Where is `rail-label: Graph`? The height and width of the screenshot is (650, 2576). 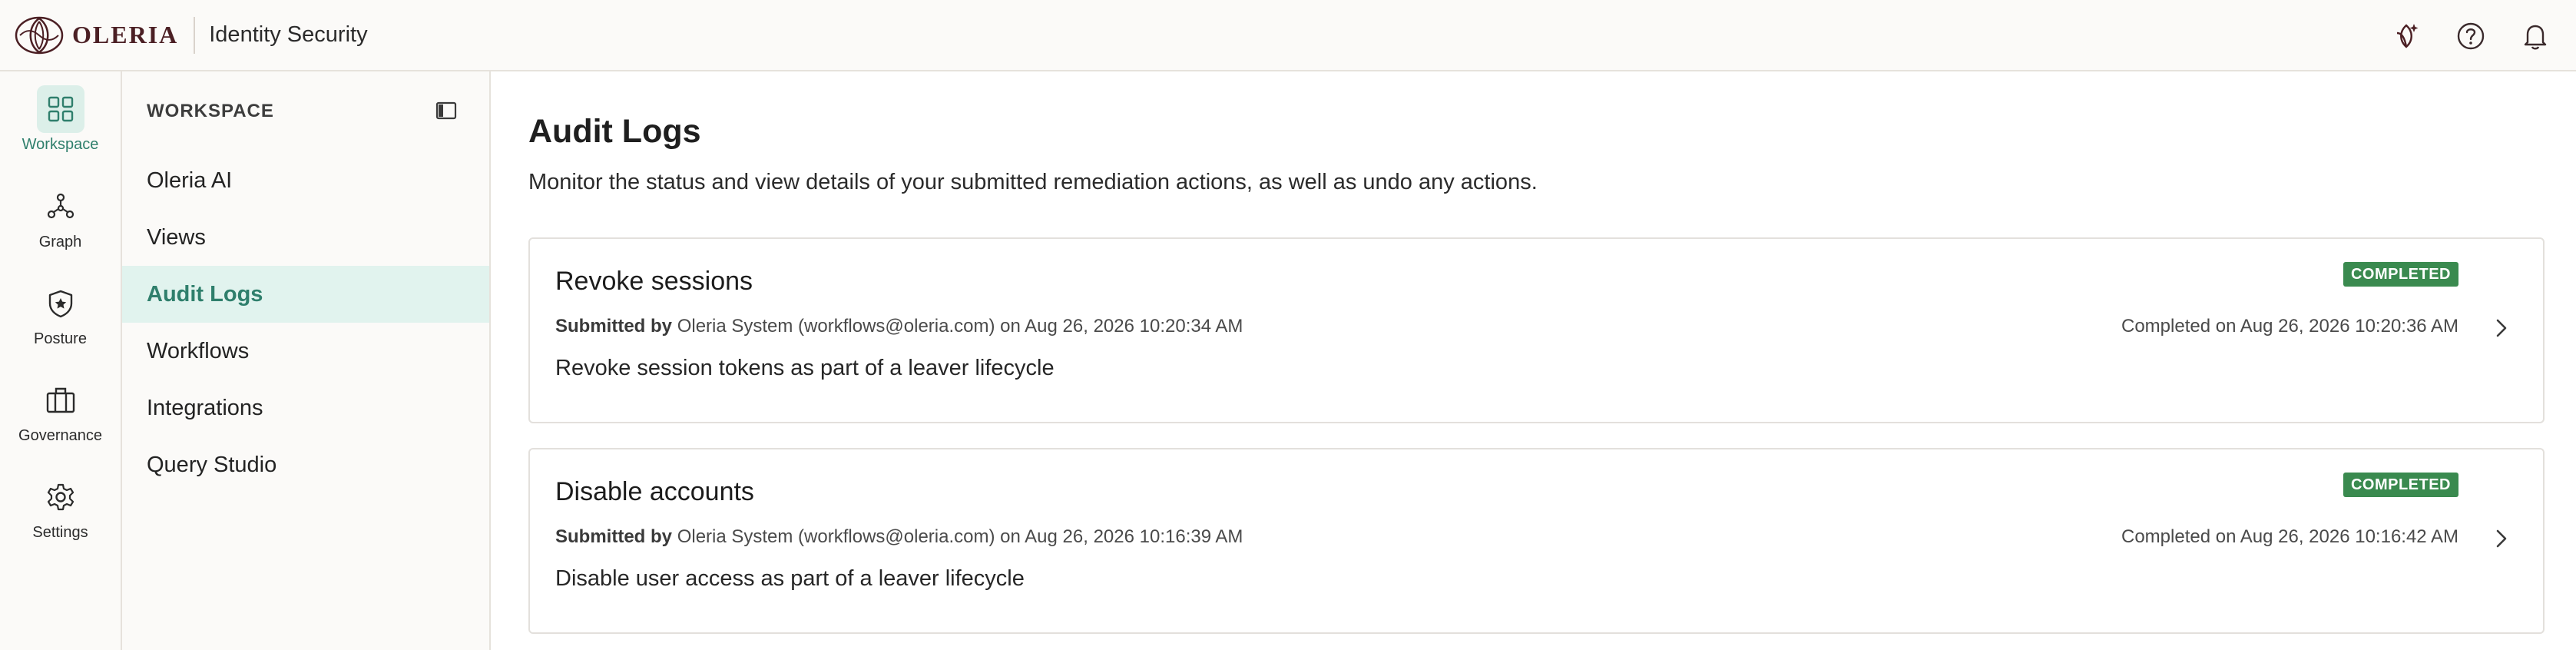
rail-label: Graph is located at coordinates (60, 242).